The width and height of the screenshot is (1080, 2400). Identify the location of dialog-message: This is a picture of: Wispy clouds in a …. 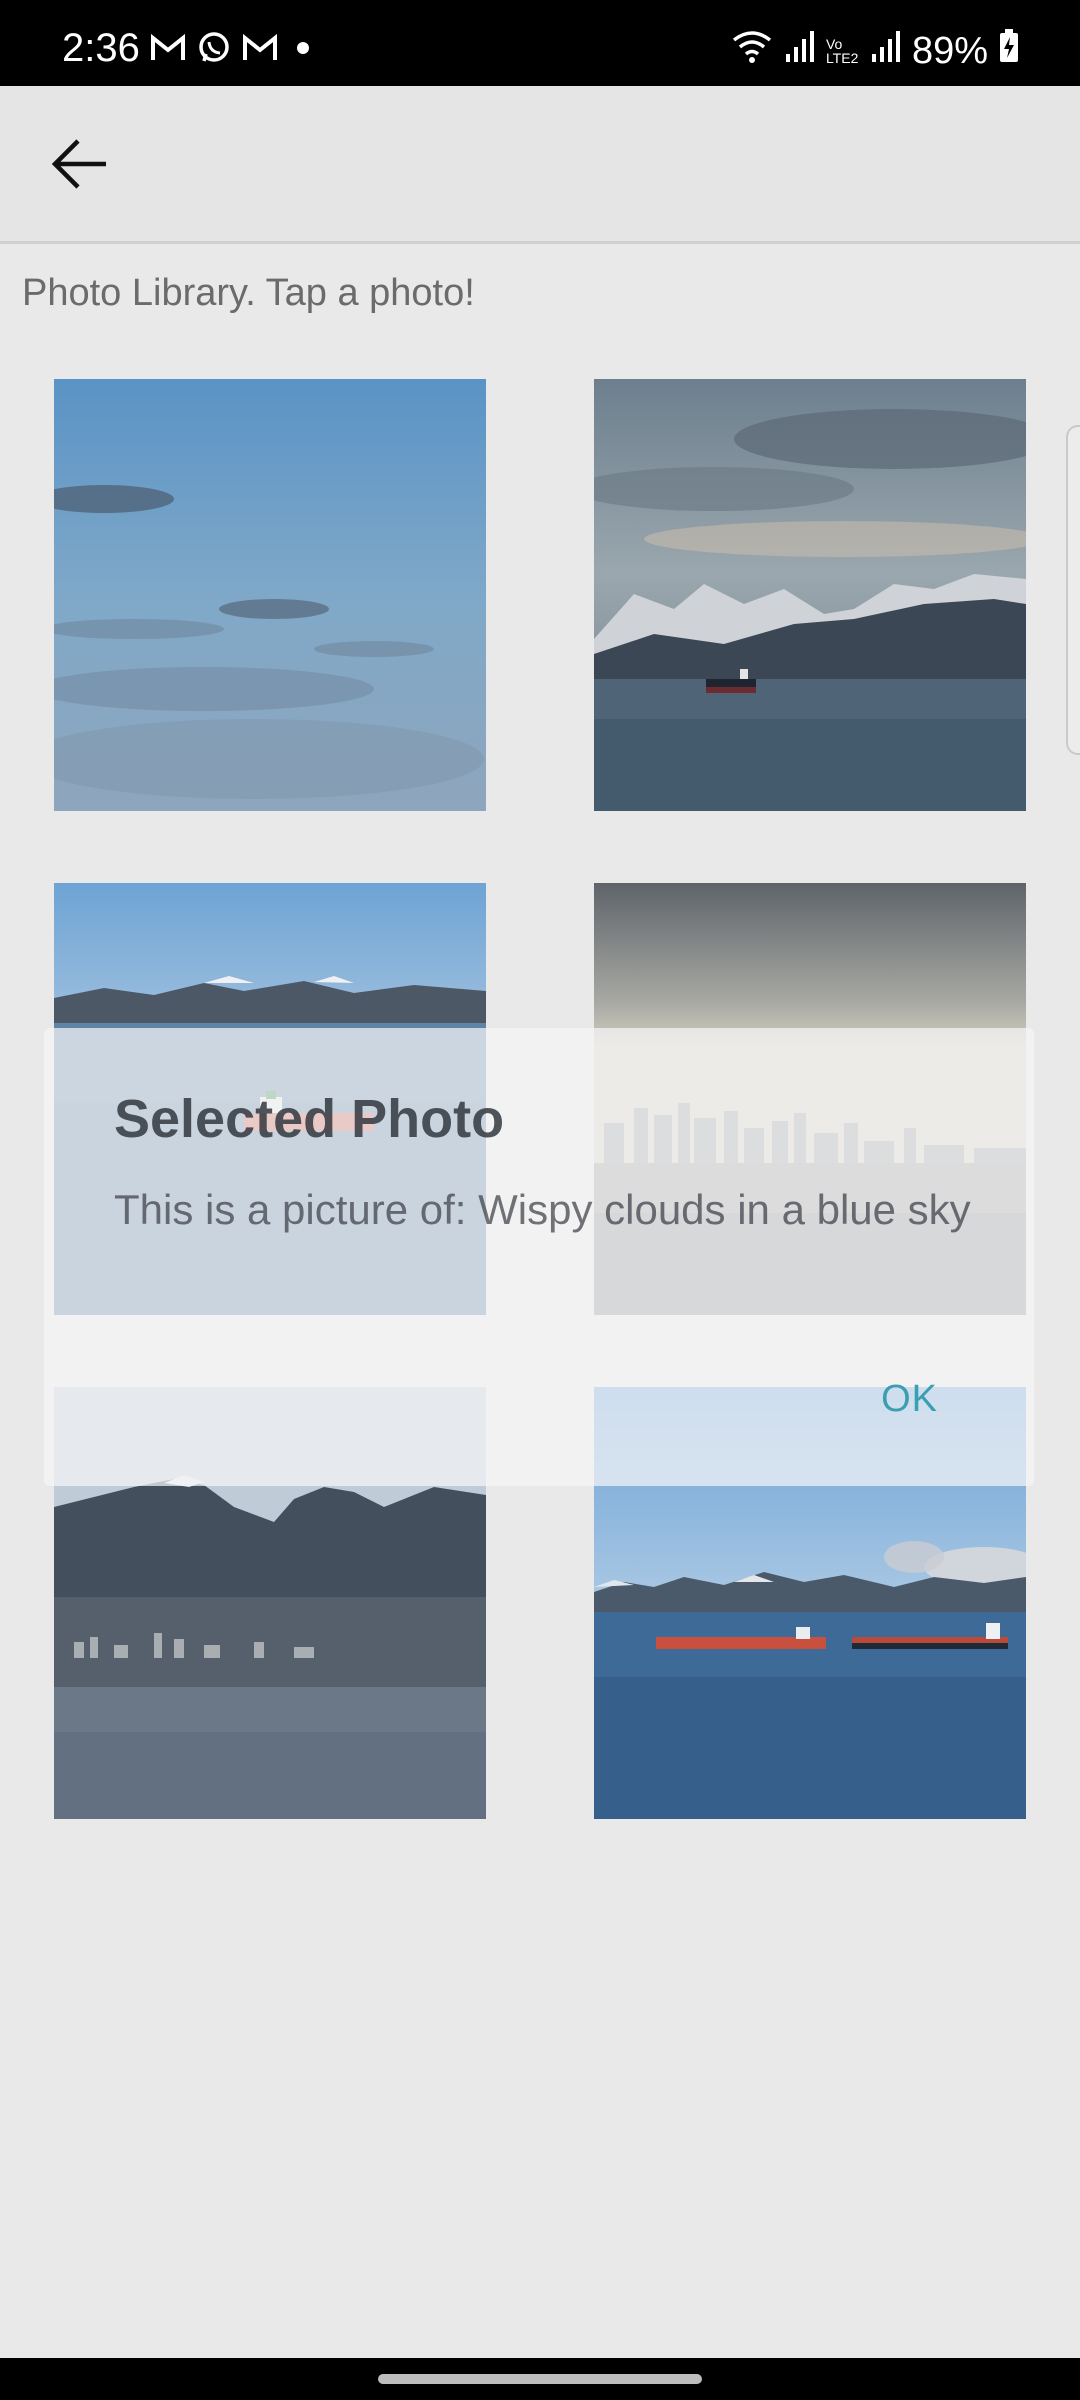
(542, 1209).